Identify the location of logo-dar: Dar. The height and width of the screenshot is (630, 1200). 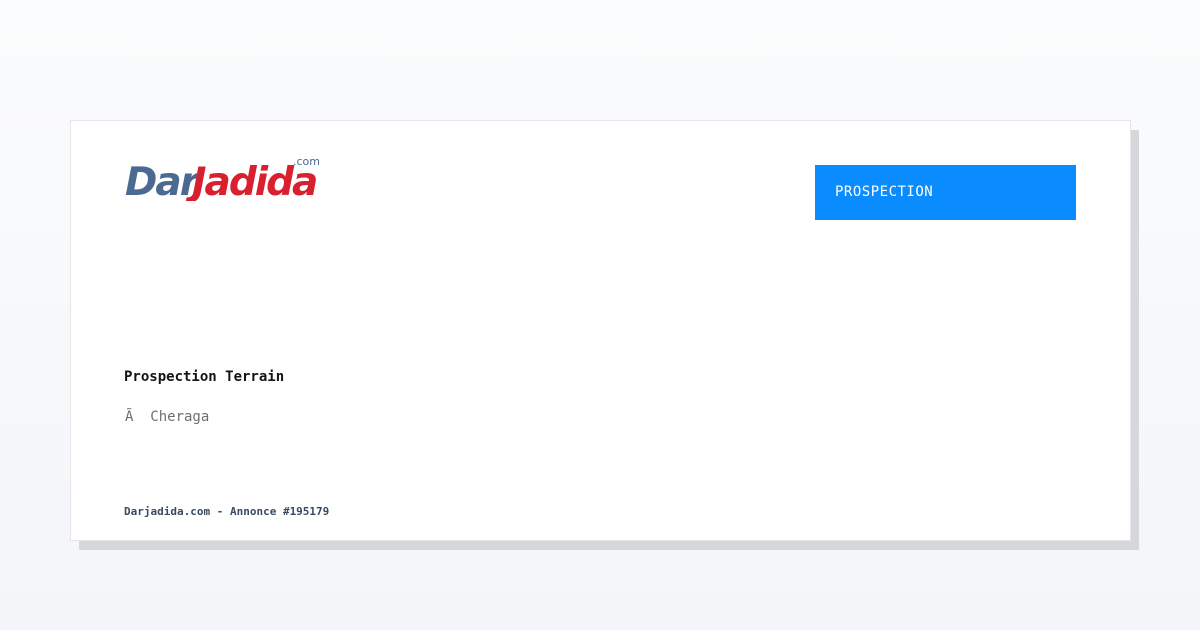
(163, 180).